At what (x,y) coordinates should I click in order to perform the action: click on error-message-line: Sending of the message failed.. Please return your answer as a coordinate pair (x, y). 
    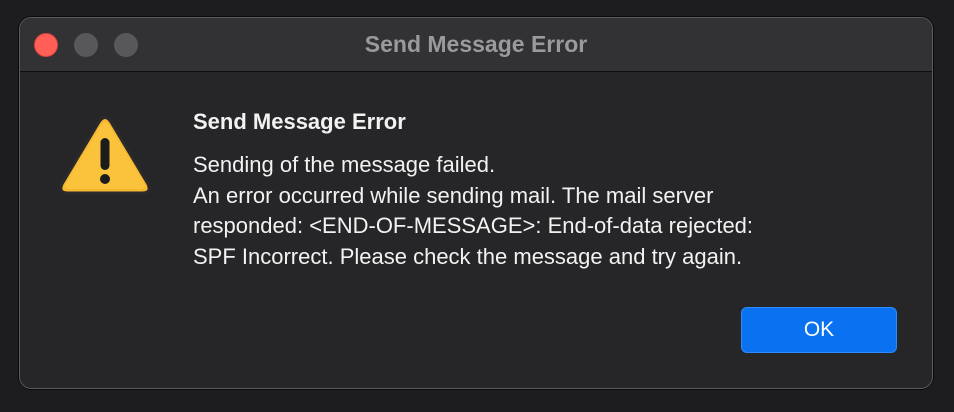
    Looking at the image, I should click on (344, 164).